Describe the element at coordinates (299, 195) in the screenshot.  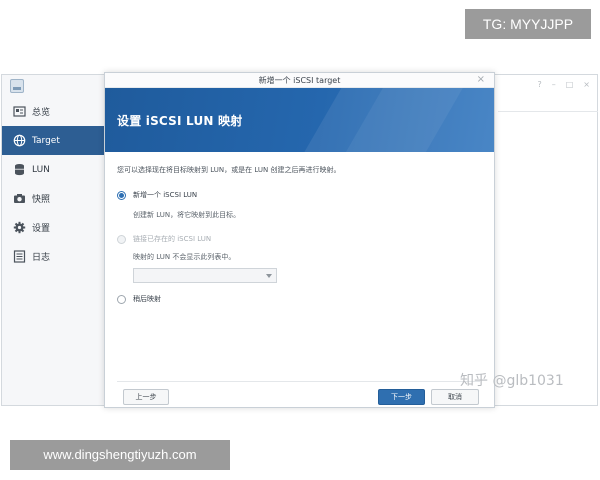
I see `option-new-lun: 新增一个 iSCSI LUN` at that location.